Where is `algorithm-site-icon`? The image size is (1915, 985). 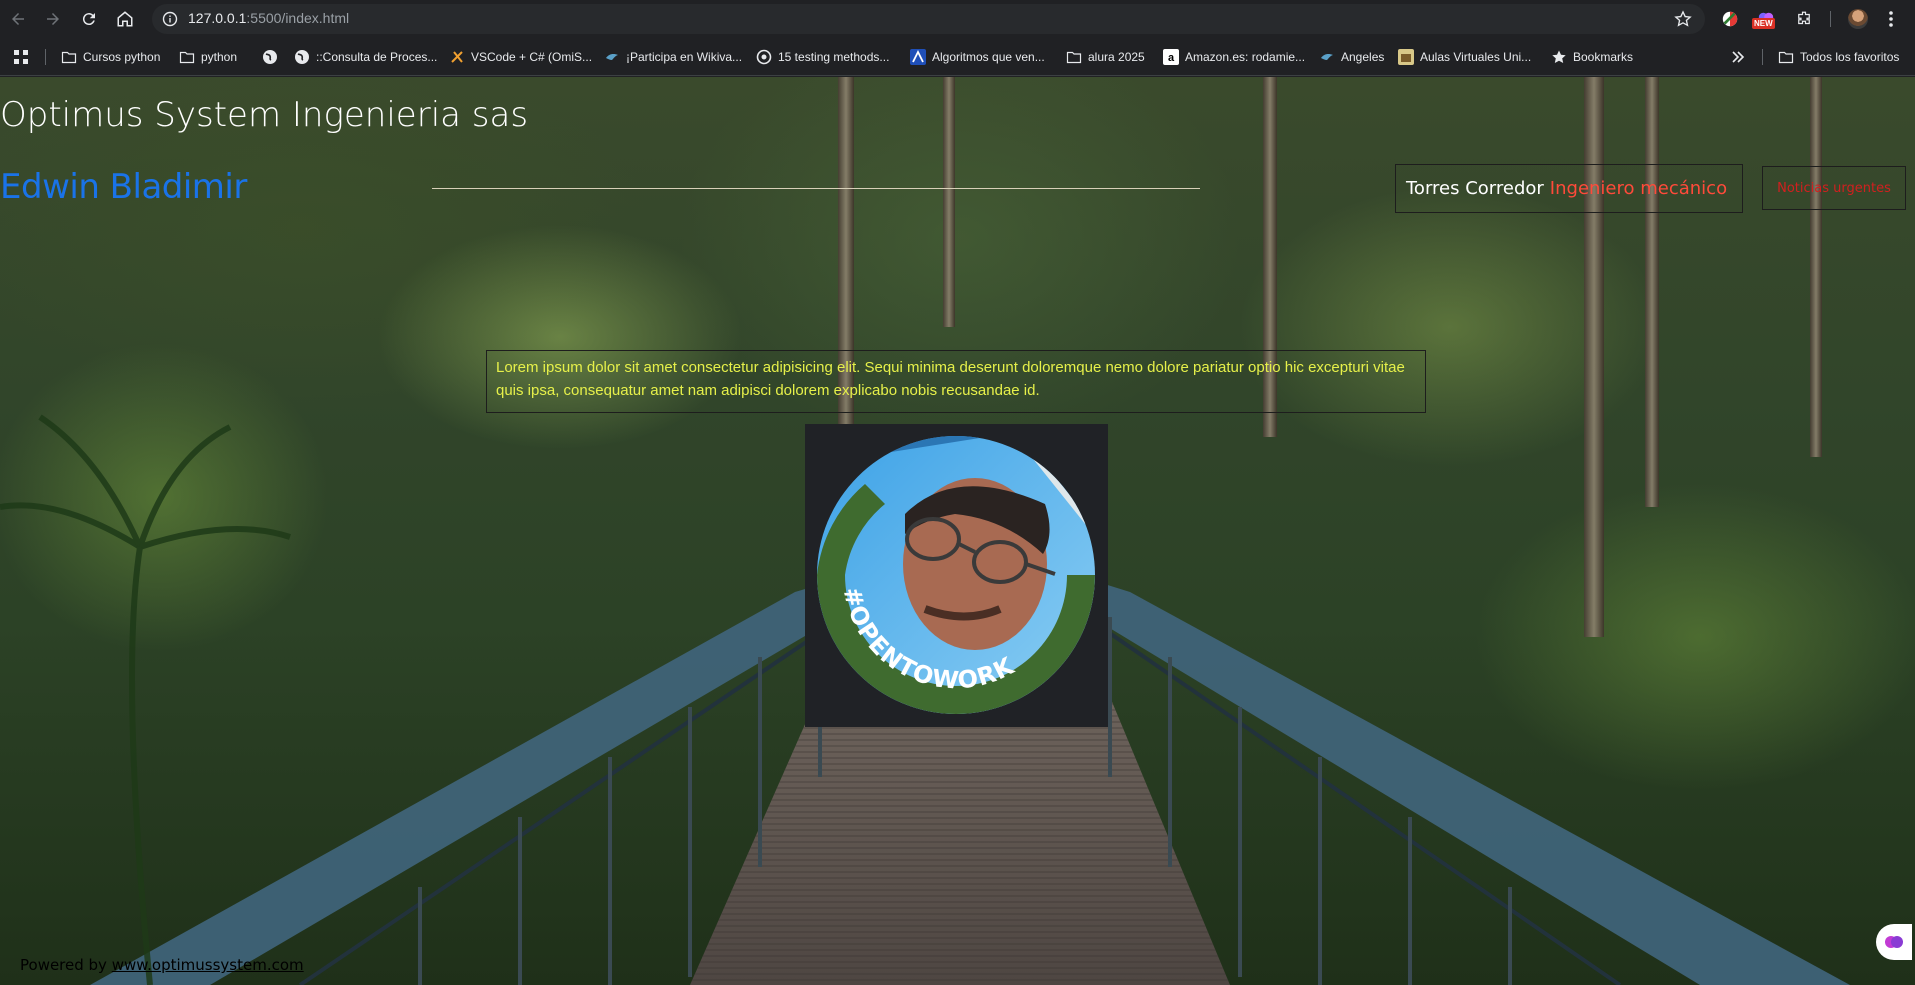
algorithm-site-icon is located at coordinates (918, 57).